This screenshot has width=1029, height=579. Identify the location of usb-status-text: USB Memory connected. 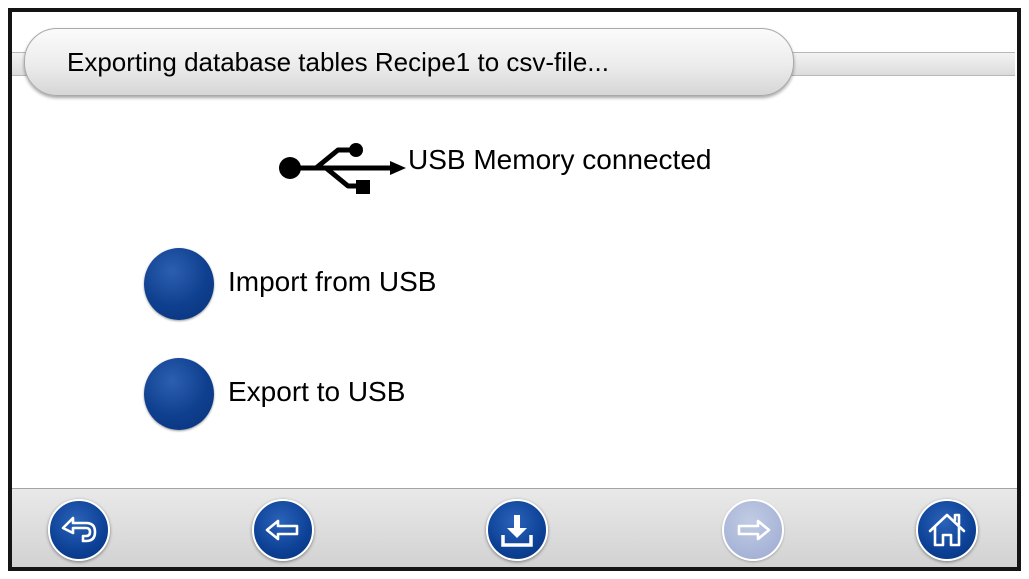
(560, 159).